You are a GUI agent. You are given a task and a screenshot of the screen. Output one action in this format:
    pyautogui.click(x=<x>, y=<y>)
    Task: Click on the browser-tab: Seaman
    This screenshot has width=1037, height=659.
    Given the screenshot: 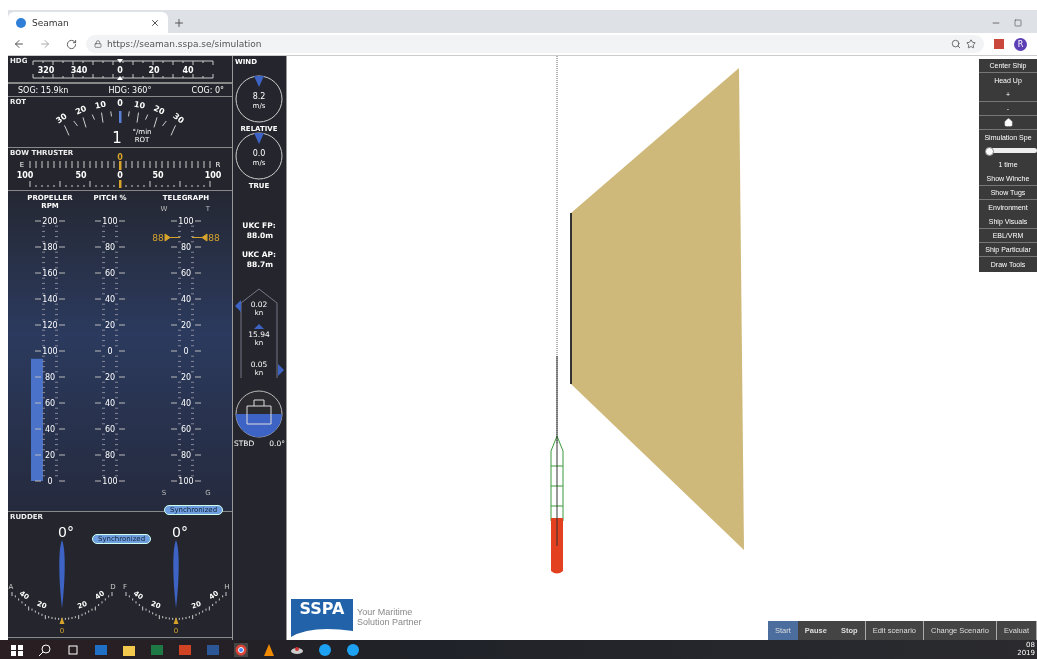 What is the action you would take?
    pyautogui.click(x=88, y=22)
    